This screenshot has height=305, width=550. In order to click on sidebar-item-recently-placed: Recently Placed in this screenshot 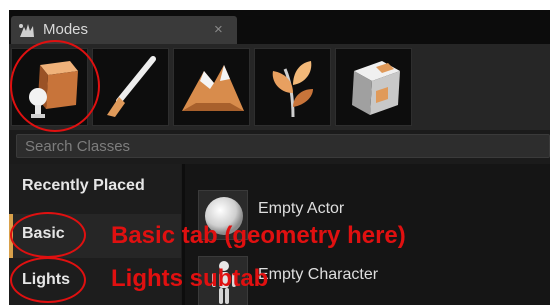, I will do `click(95, 188)`.